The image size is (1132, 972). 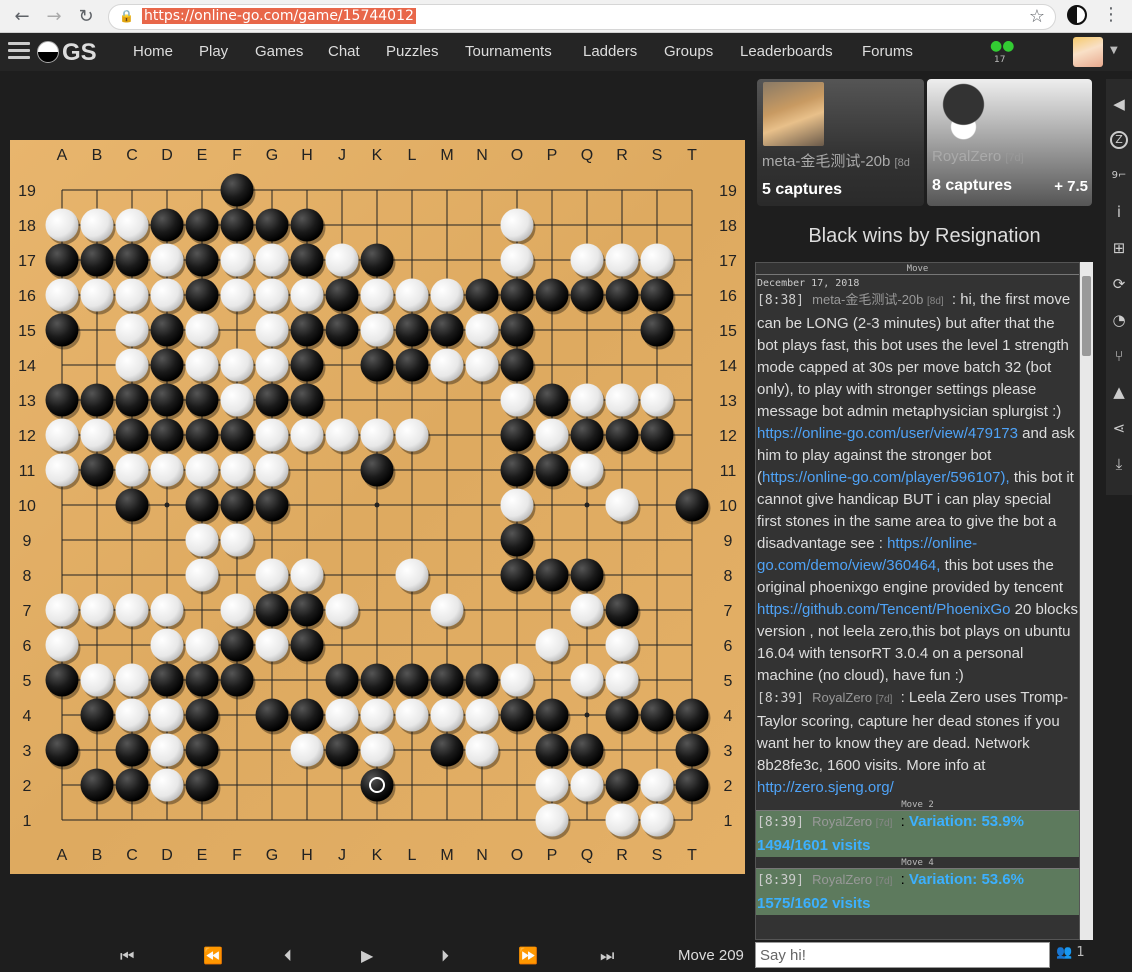 What do you see at coordinates (288, 956) in the screenshot?
I see `previous-move-button: ⏴` at bounding box center [288, 956].